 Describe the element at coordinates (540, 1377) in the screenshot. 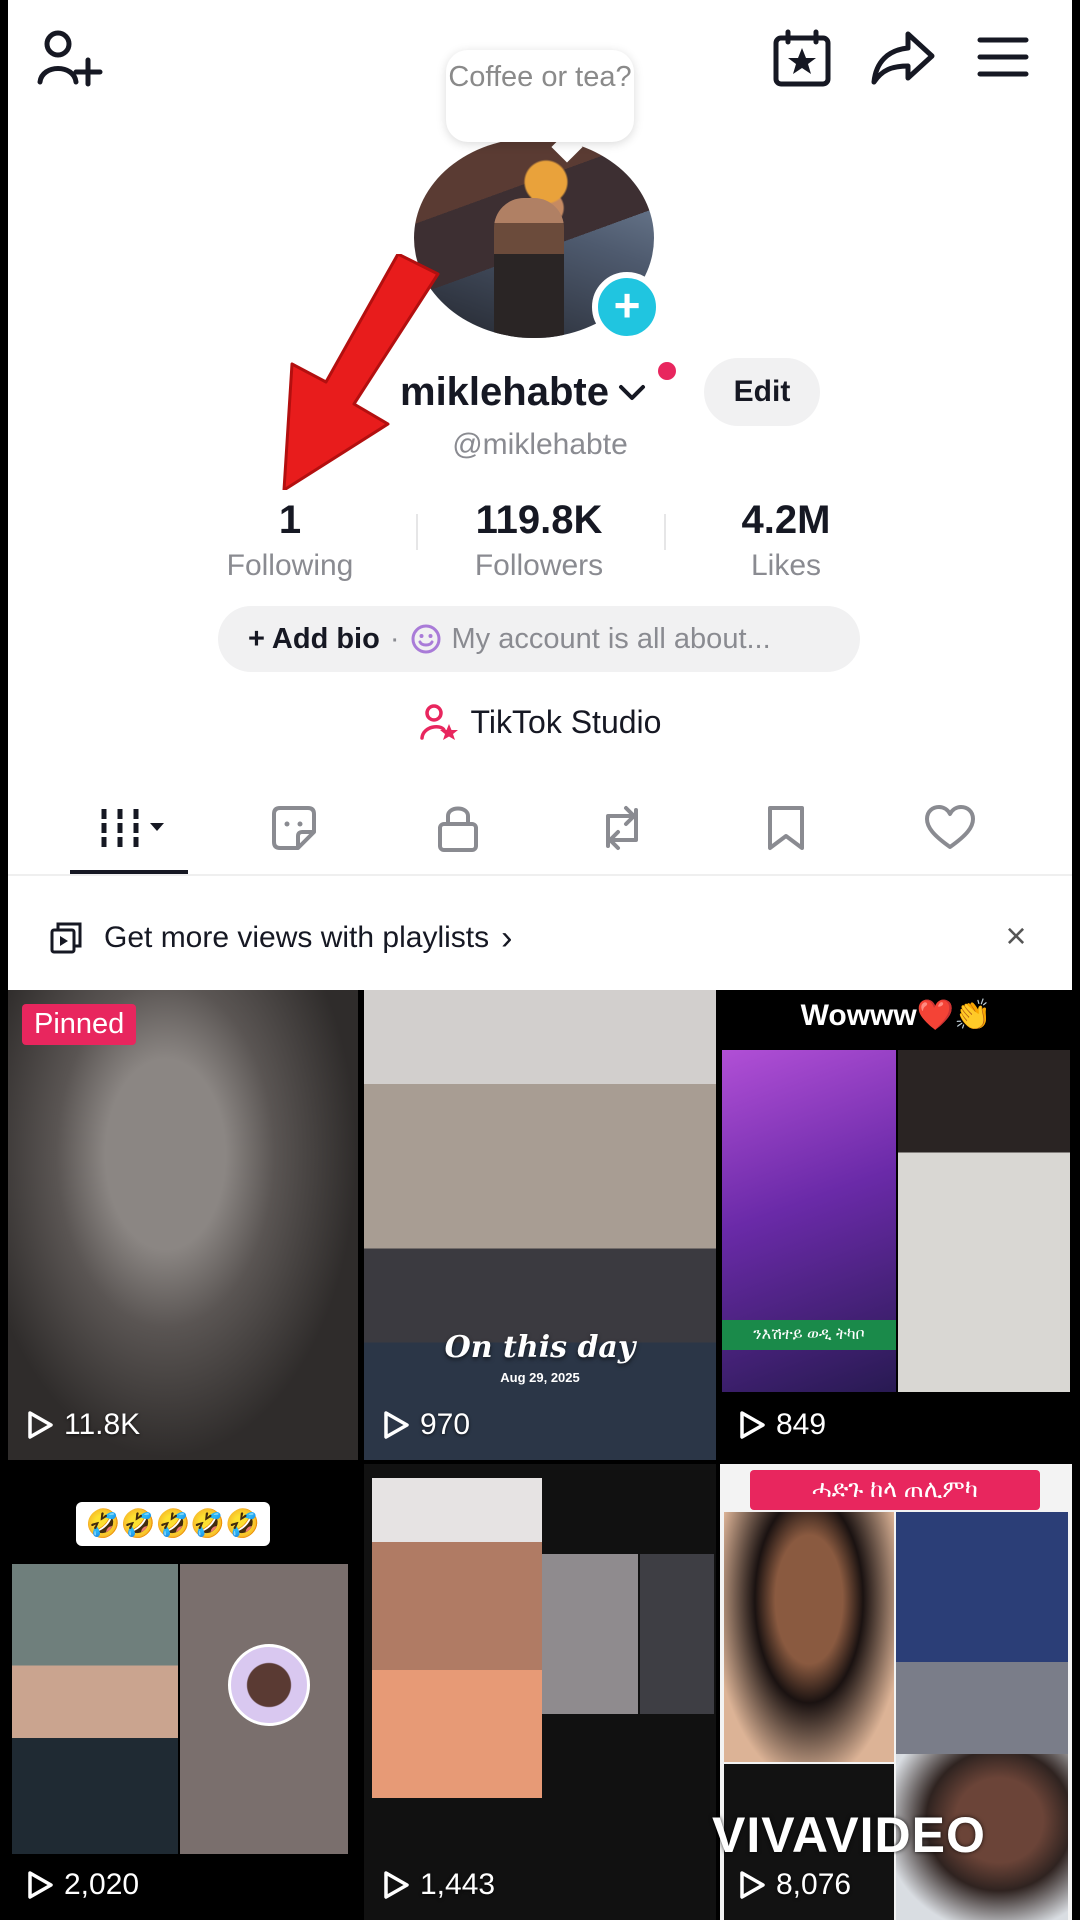

I see `on-this-day-date: Aug 29, 2025` at that location.